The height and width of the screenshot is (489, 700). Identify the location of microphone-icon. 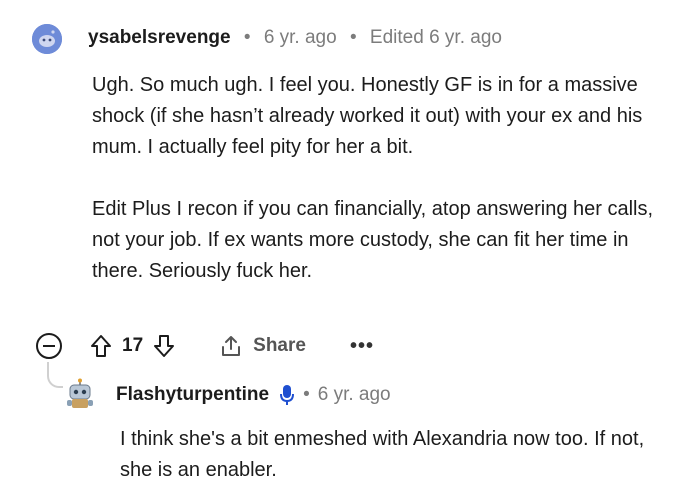
(287, 395).